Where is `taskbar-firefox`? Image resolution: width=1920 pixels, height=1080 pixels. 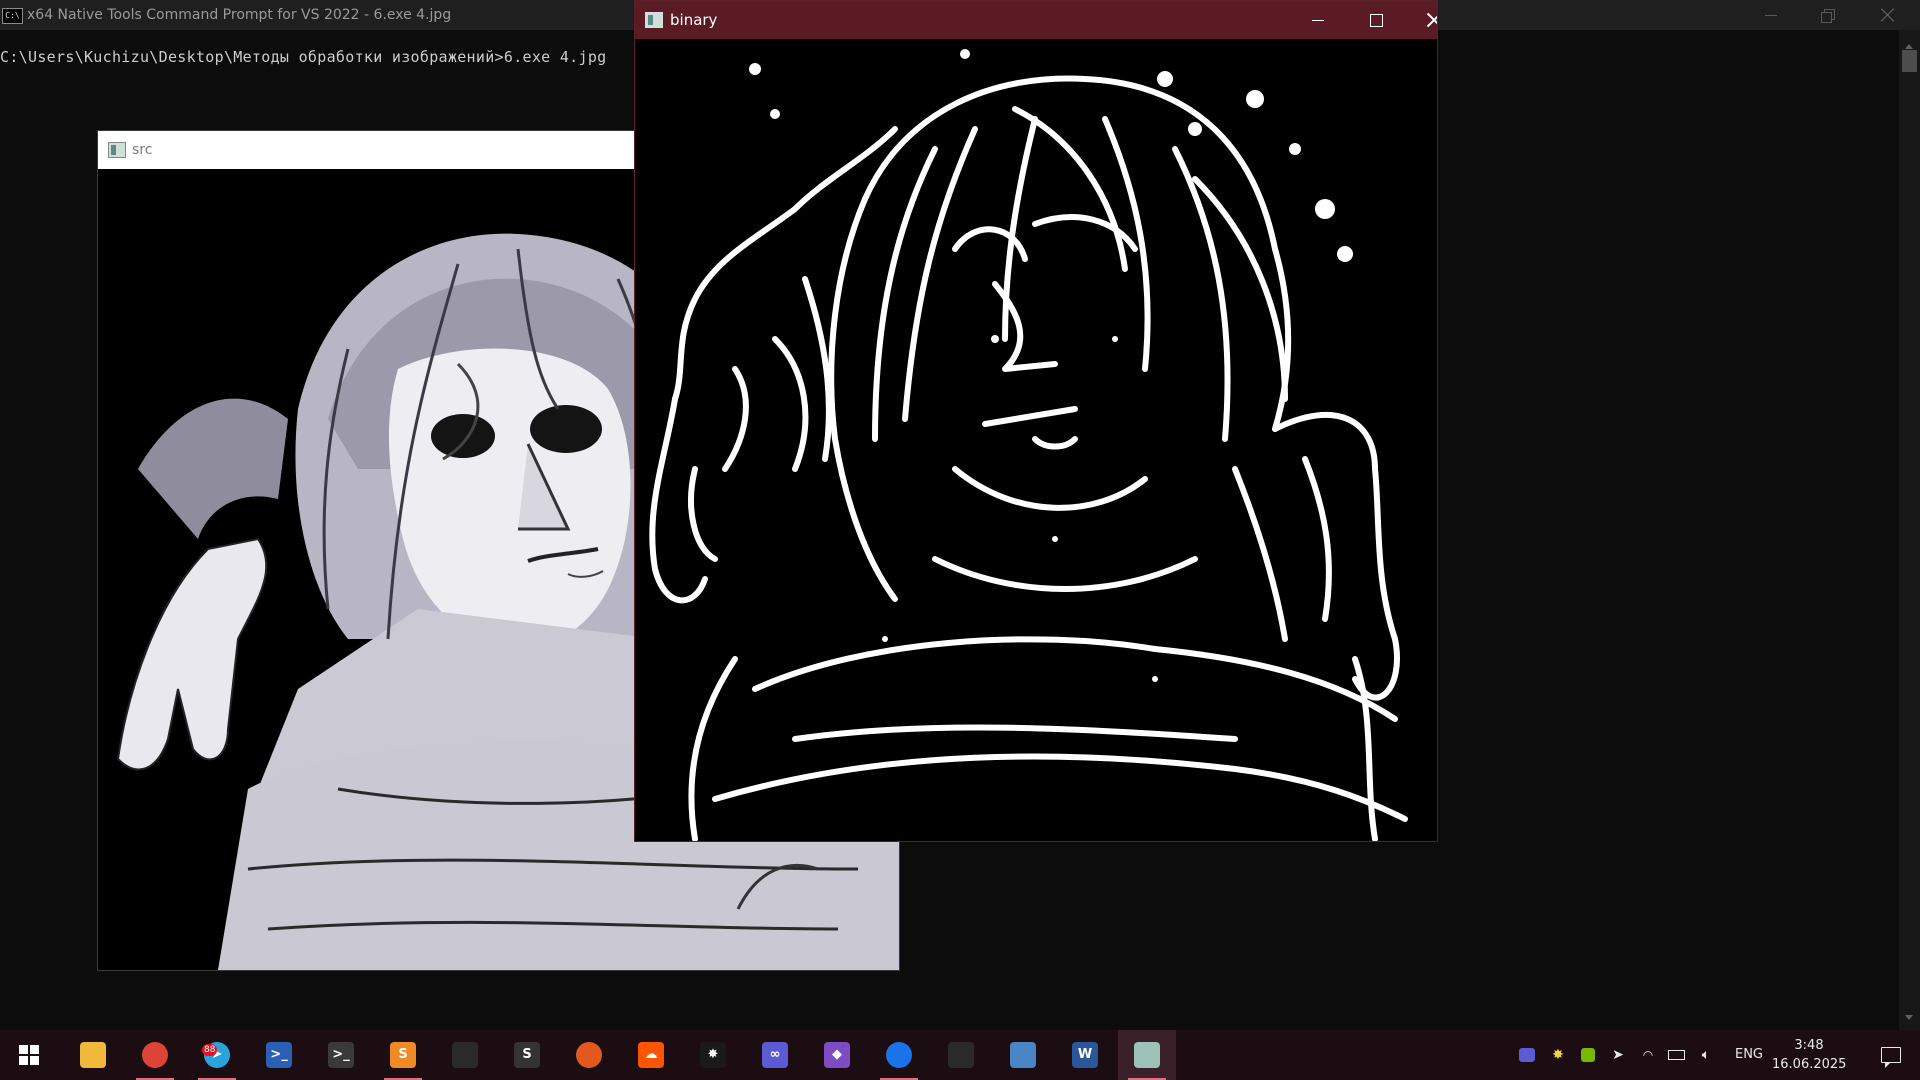 taskbar-firefox is located at coordinates (589, 1055).